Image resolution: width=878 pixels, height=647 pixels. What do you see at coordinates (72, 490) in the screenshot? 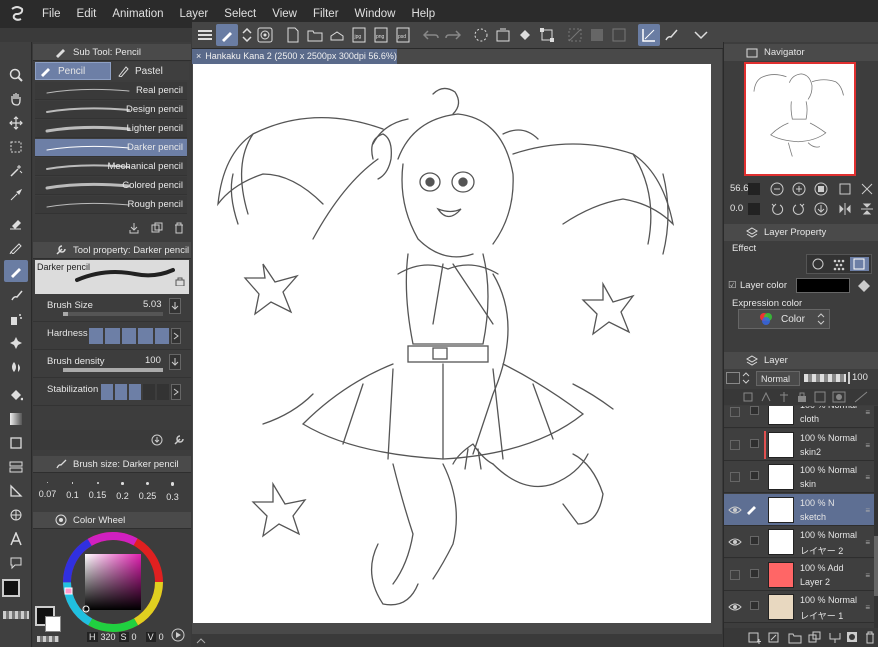
I see `brush-size-option: 0.1` at bounding box center [72, 490].